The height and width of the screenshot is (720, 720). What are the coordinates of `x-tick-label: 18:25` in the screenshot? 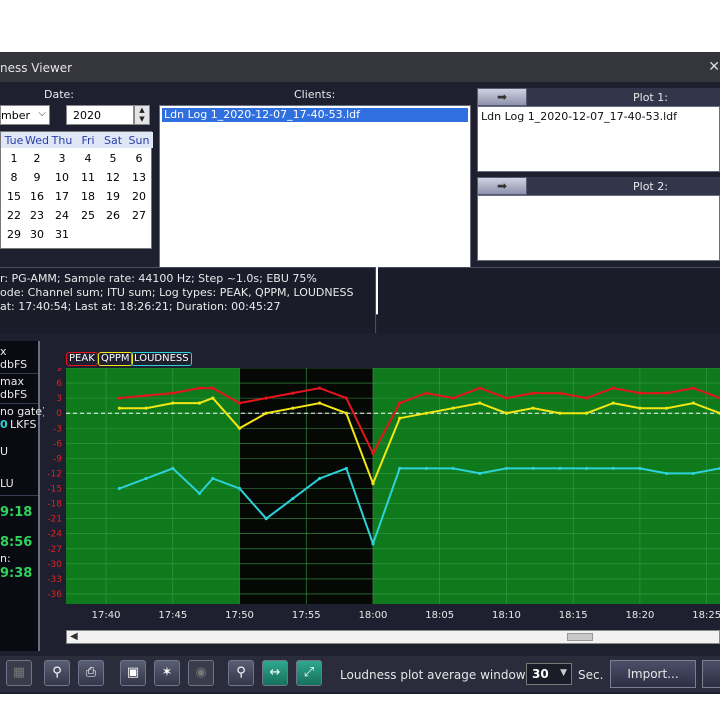 It's located at (706, 615).